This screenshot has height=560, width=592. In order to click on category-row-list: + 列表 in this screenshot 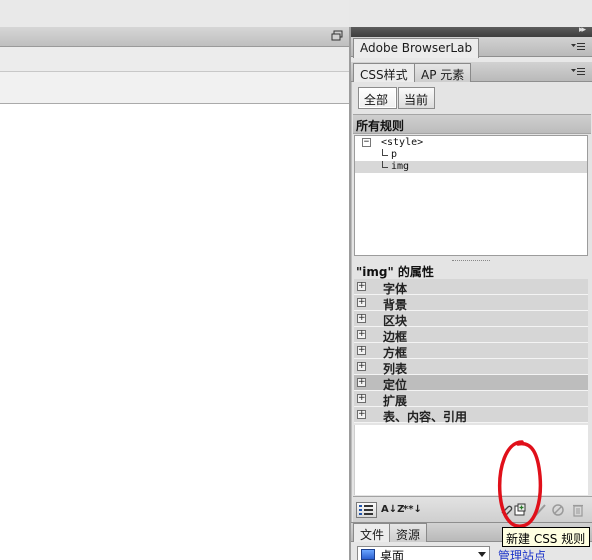, I will do `click(471, 367)`.